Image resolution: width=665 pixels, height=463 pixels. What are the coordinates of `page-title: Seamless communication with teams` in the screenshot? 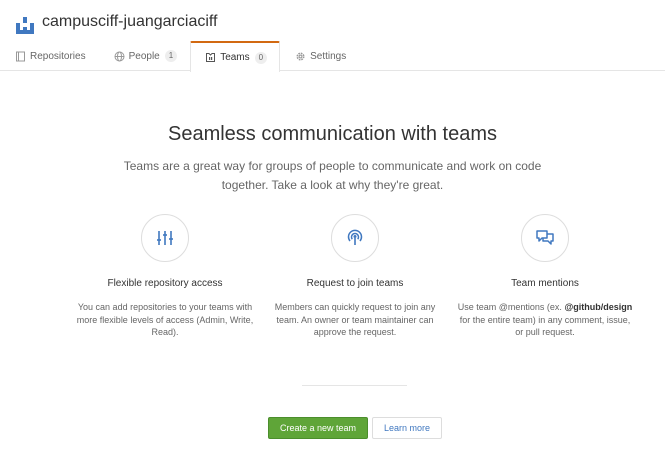 It's located at (332, 134).